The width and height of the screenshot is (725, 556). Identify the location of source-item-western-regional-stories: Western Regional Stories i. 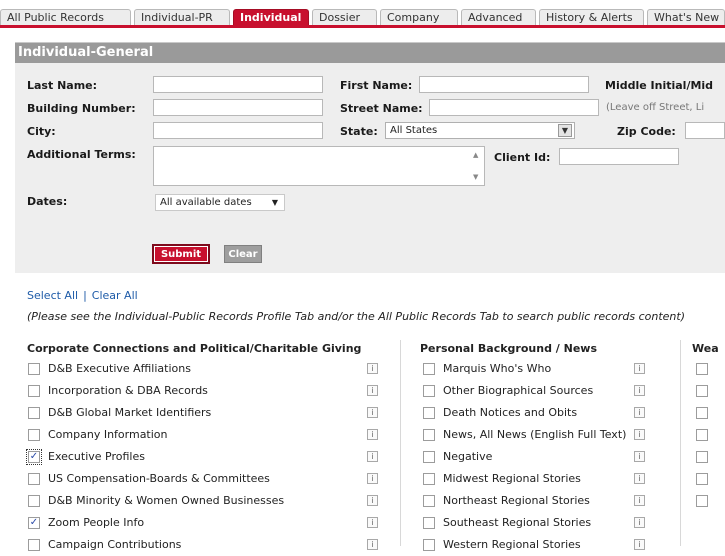
(535, 546).